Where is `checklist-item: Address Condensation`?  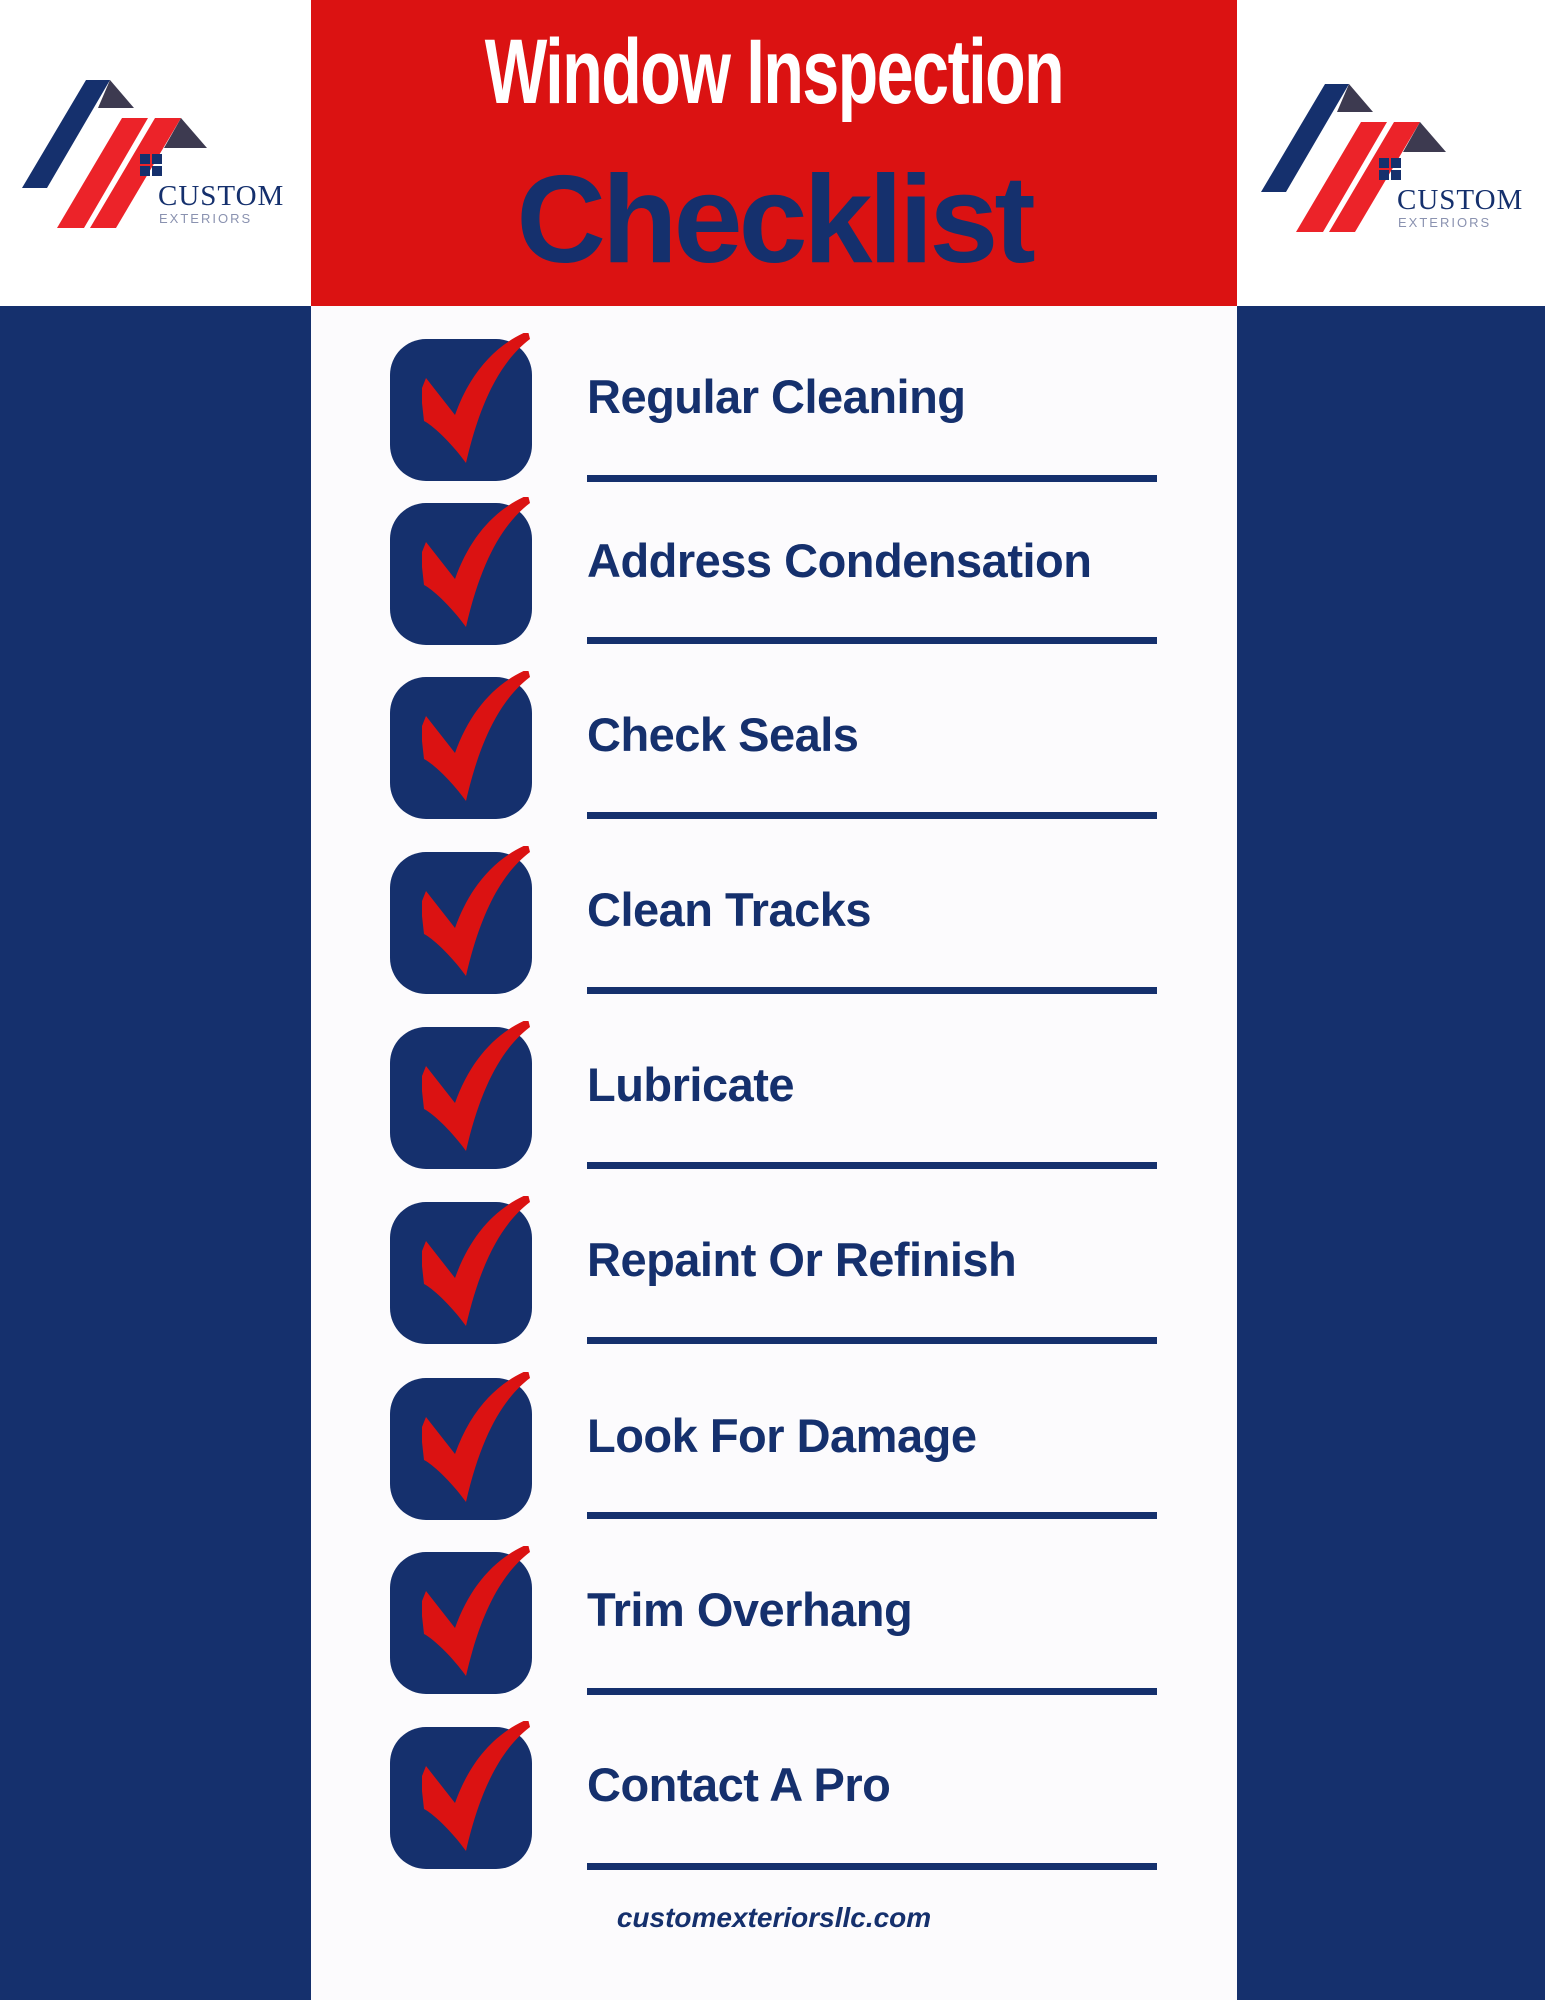 checklist-item: Address Condensation is located at coordinates (775, 575).